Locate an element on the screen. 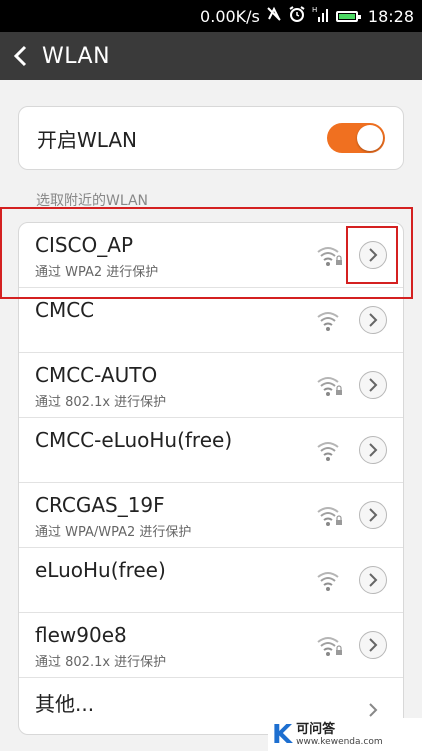 The width and height of the screenshot is (422, 751). network-item: CRCGAS_19F 通过 WPA/WPA2 进行保护 is located at coordinates (211, 515).